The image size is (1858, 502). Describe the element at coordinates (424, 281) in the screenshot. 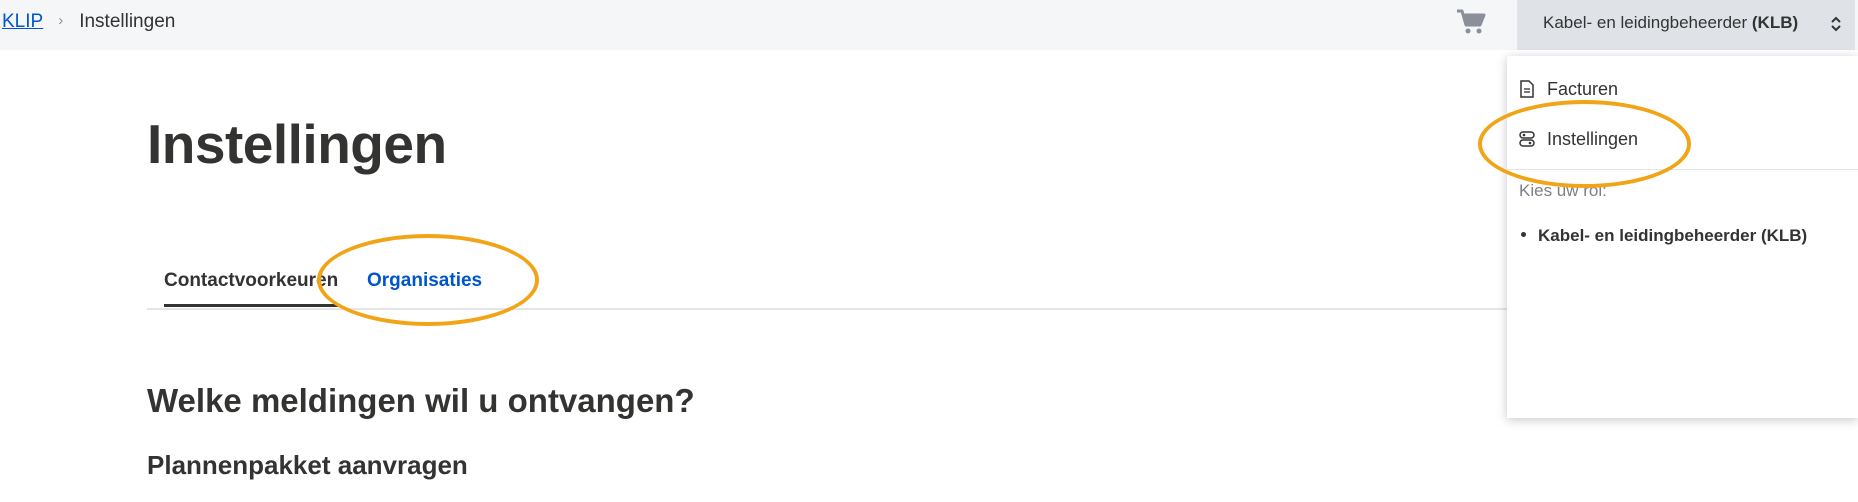

I see `tab-organisaties: Organisaties` at that location.